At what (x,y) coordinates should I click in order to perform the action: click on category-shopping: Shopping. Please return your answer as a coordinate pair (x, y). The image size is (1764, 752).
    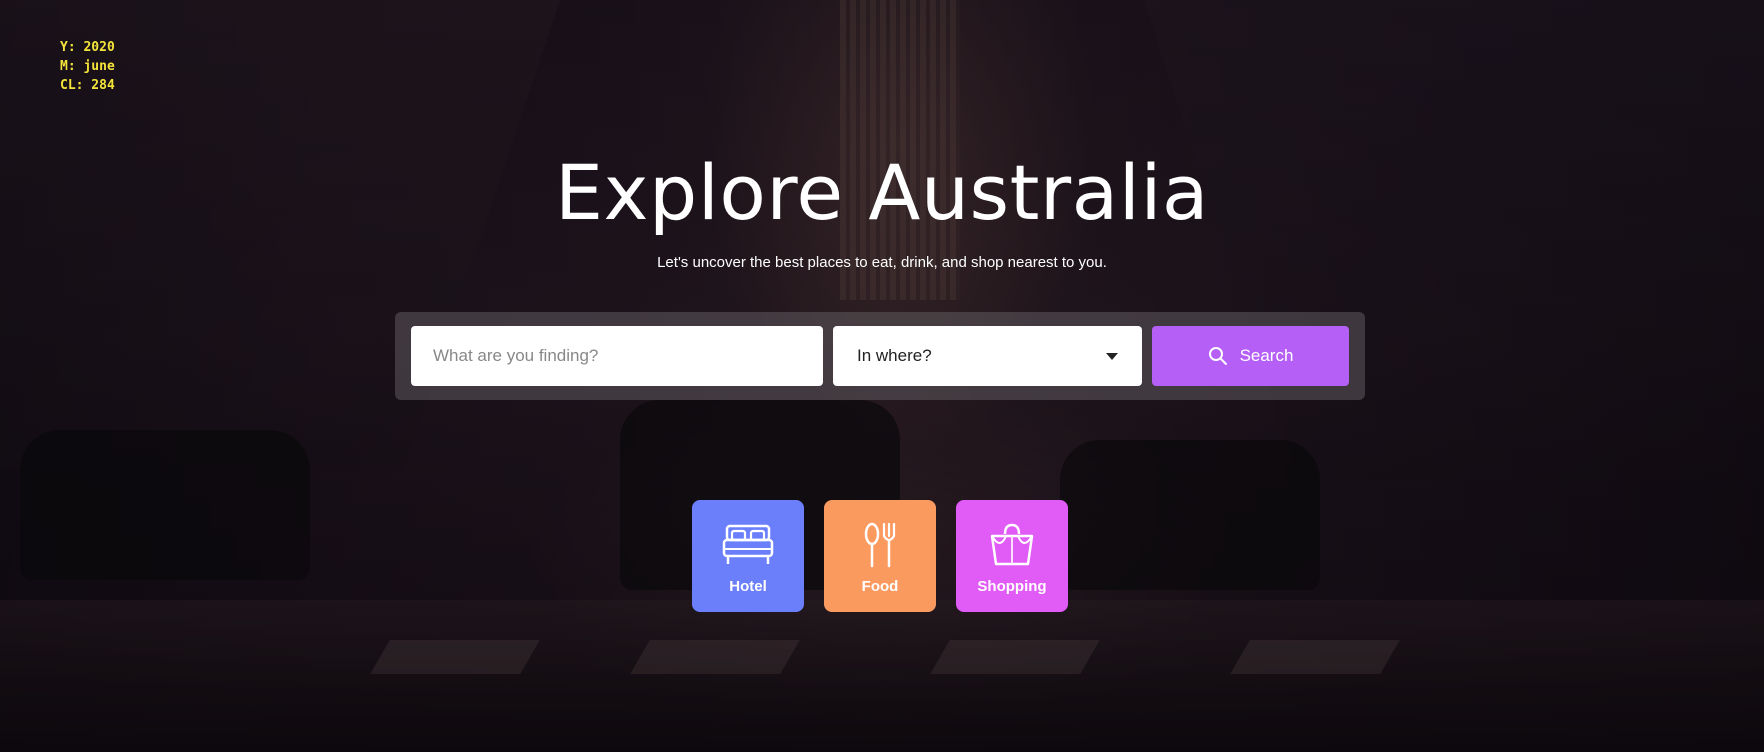
    Looking at the image, I should click on (1012, 556).